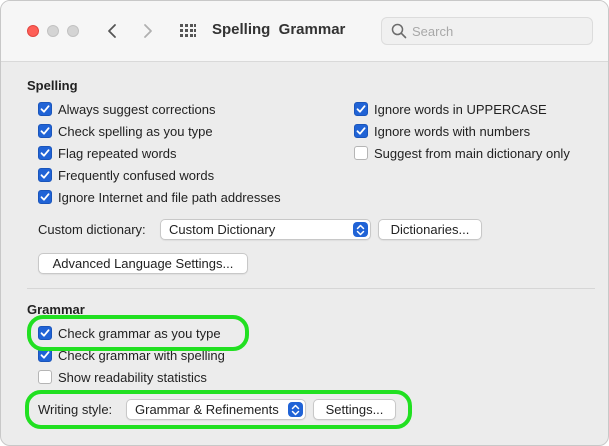  What do you see at coordinates (137, 109) in the screenshot?
I see `checkbox-label: Always suggest corrections` at bounding box center [137, 109].